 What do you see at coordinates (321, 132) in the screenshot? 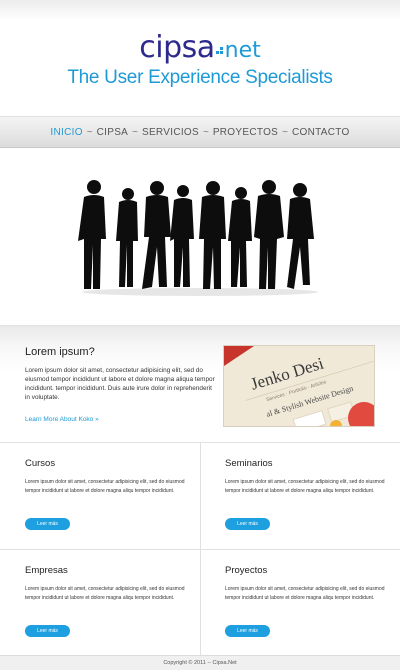
I see `nav-item-contacto: CONTACTO` at bounding box center [321, 132].